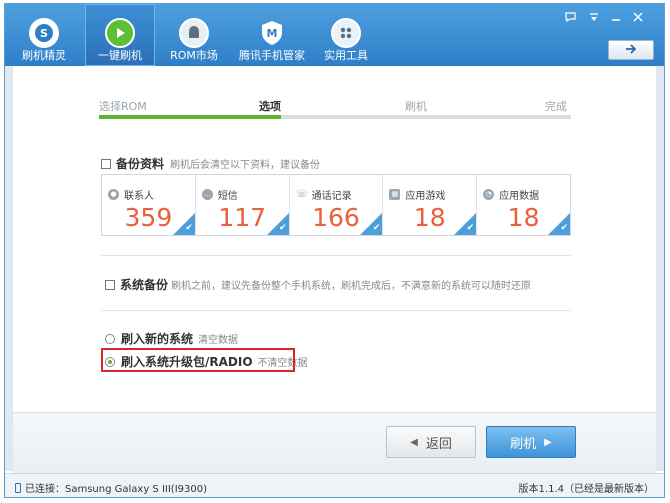 Image resolution: width=670 pixels, height=503 pixels. I want to click on android-icon, so click(194, 33).